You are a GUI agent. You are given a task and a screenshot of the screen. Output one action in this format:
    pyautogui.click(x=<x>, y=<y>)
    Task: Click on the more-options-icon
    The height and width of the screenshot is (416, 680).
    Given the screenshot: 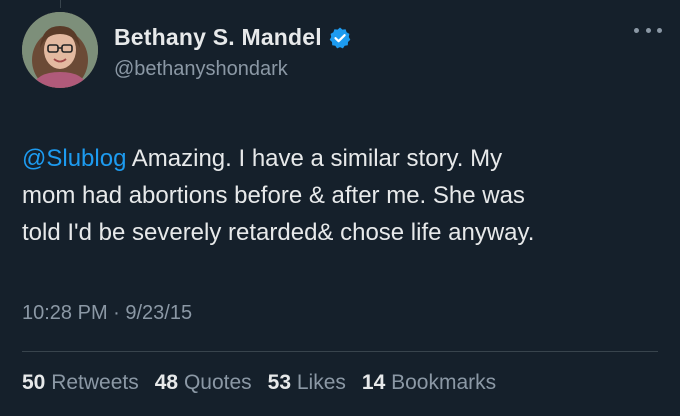 What is the action you would take?
    pyautogui.click(x=648, y=33)
    